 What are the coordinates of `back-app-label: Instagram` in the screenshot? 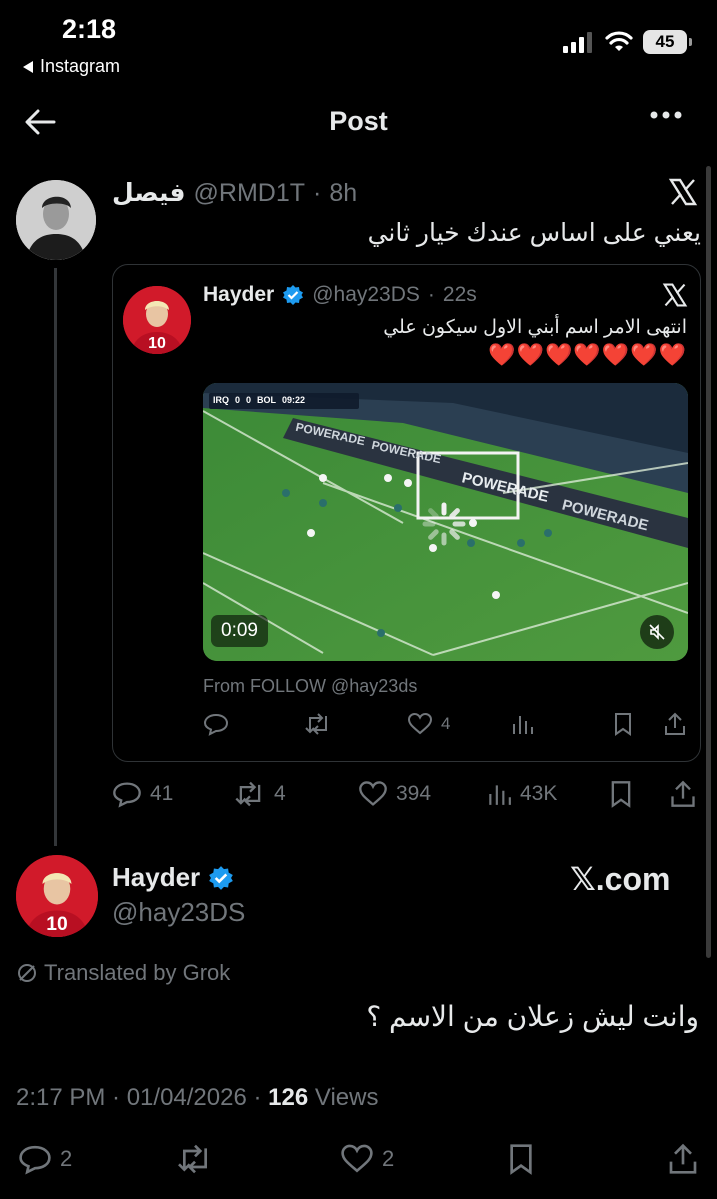 It's located at (80, 66).